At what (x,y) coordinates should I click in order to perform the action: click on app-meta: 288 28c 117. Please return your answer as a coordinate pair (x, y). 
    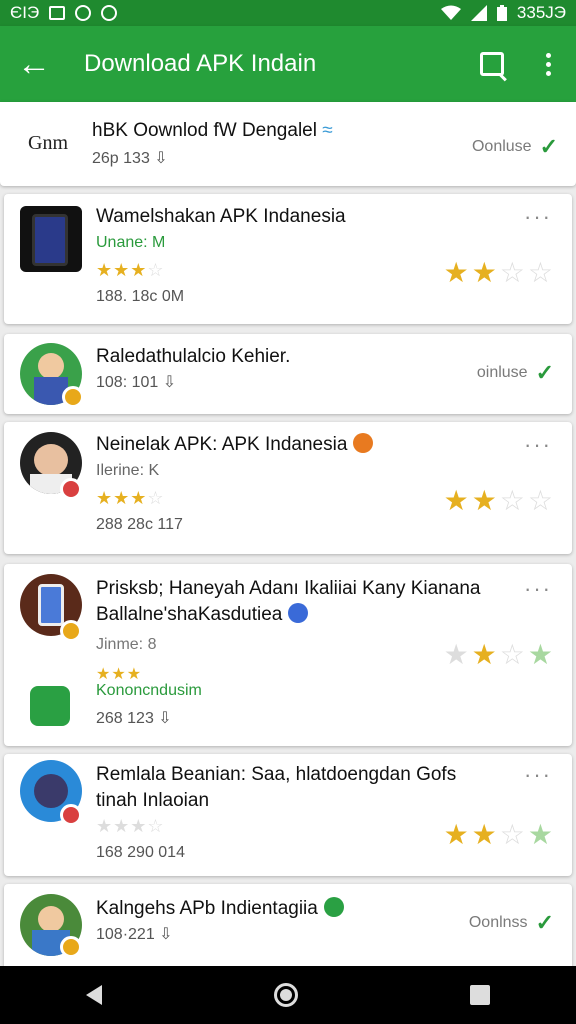
    Looking at the image, I should click on (139, 524).